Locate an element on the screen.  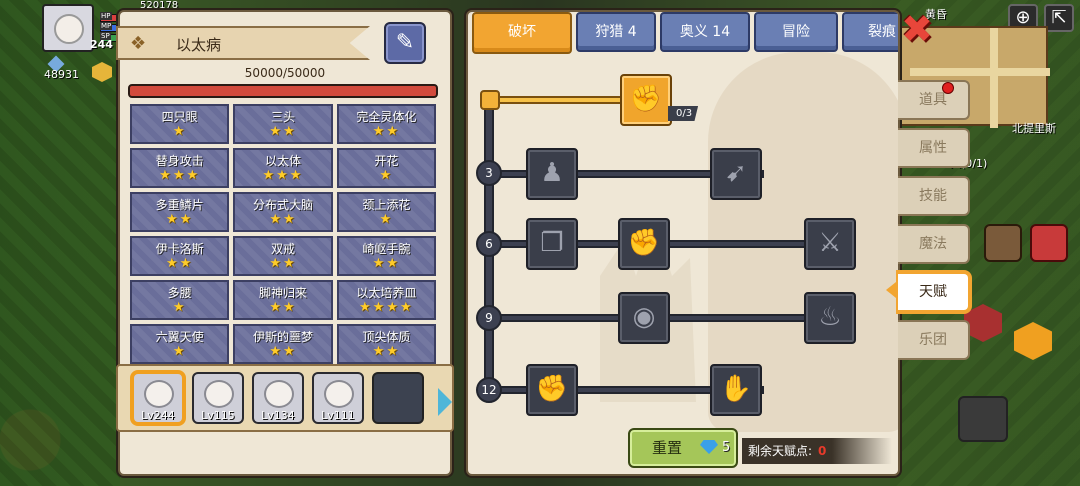
reset-label: 重置 is located at coordinates (667, 448).